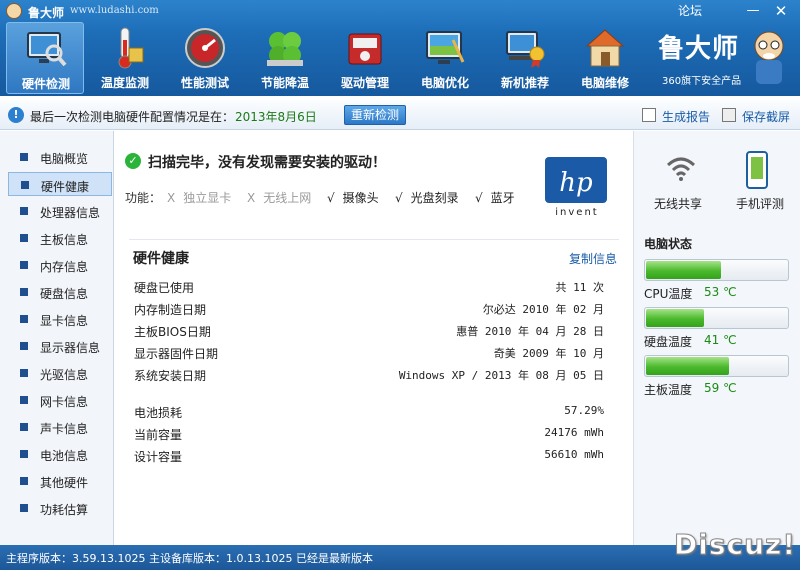 The height and width of the screenshot is (570, 800). Describe the element at coordinates (375, 115) in the screenshot. I see `redetect-button: 重新检测` at that location.